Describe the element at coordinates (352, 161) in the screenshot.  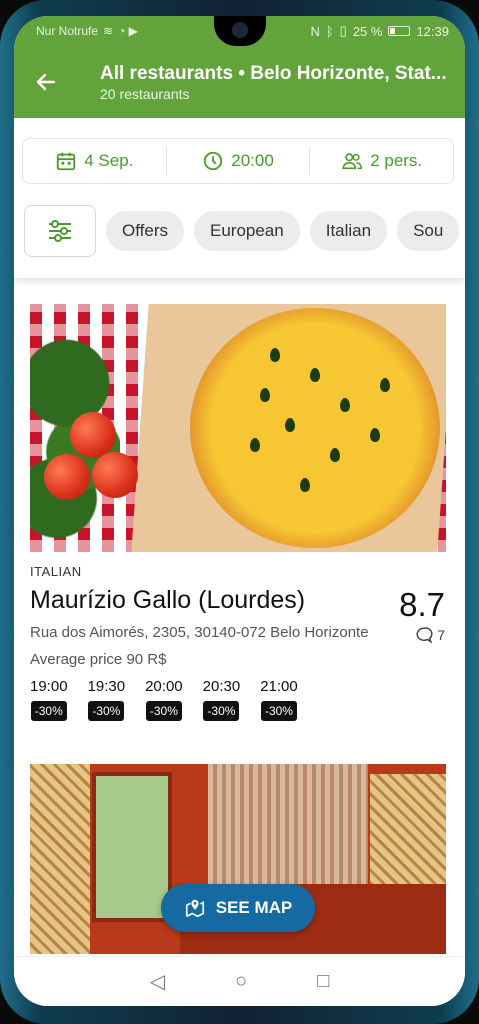
I see `people-icon` at that location.